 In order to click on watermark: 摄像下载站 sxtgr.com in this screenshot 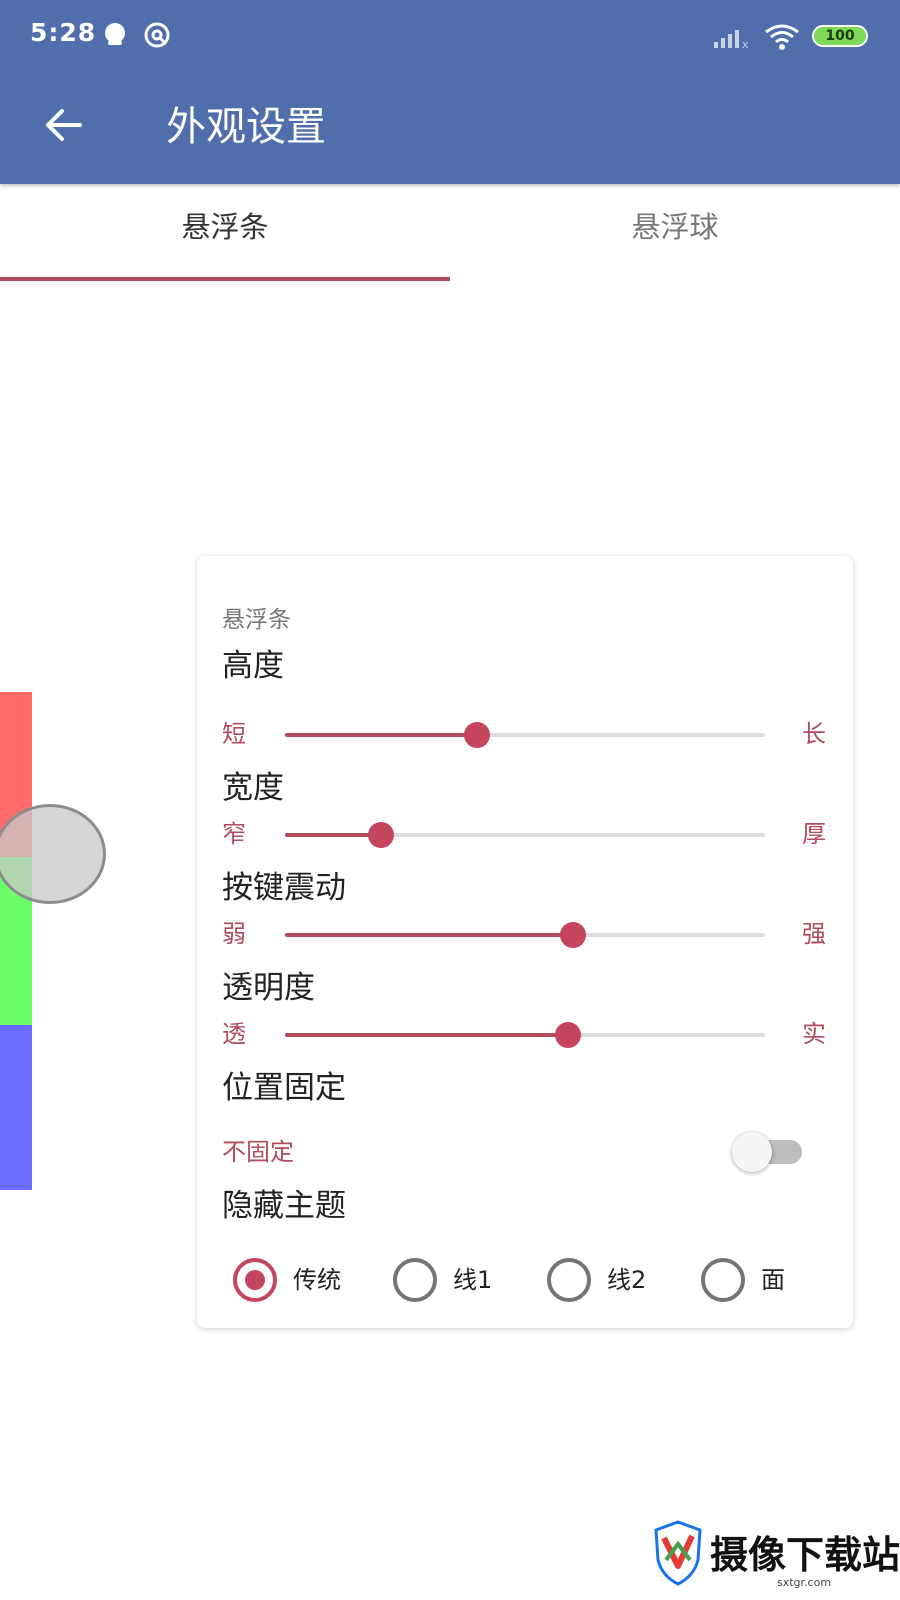, I will do `click(776, 1557)`.